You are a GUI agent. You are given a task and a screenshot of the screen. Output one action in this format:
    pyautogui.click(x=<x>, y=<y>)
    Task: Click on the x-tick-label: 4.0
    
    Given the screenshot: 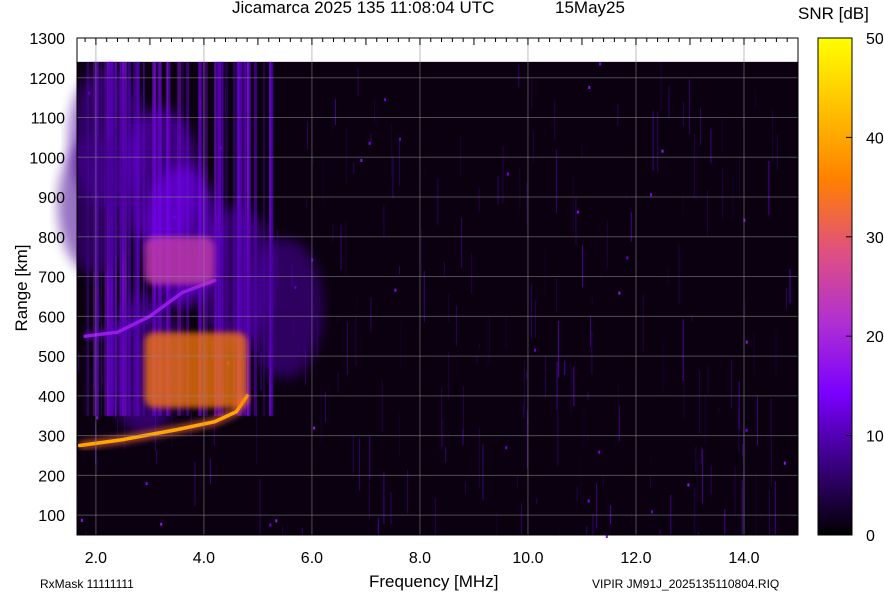 What is the action you would take?
    pyautogui.click(x=204, y=558)
    